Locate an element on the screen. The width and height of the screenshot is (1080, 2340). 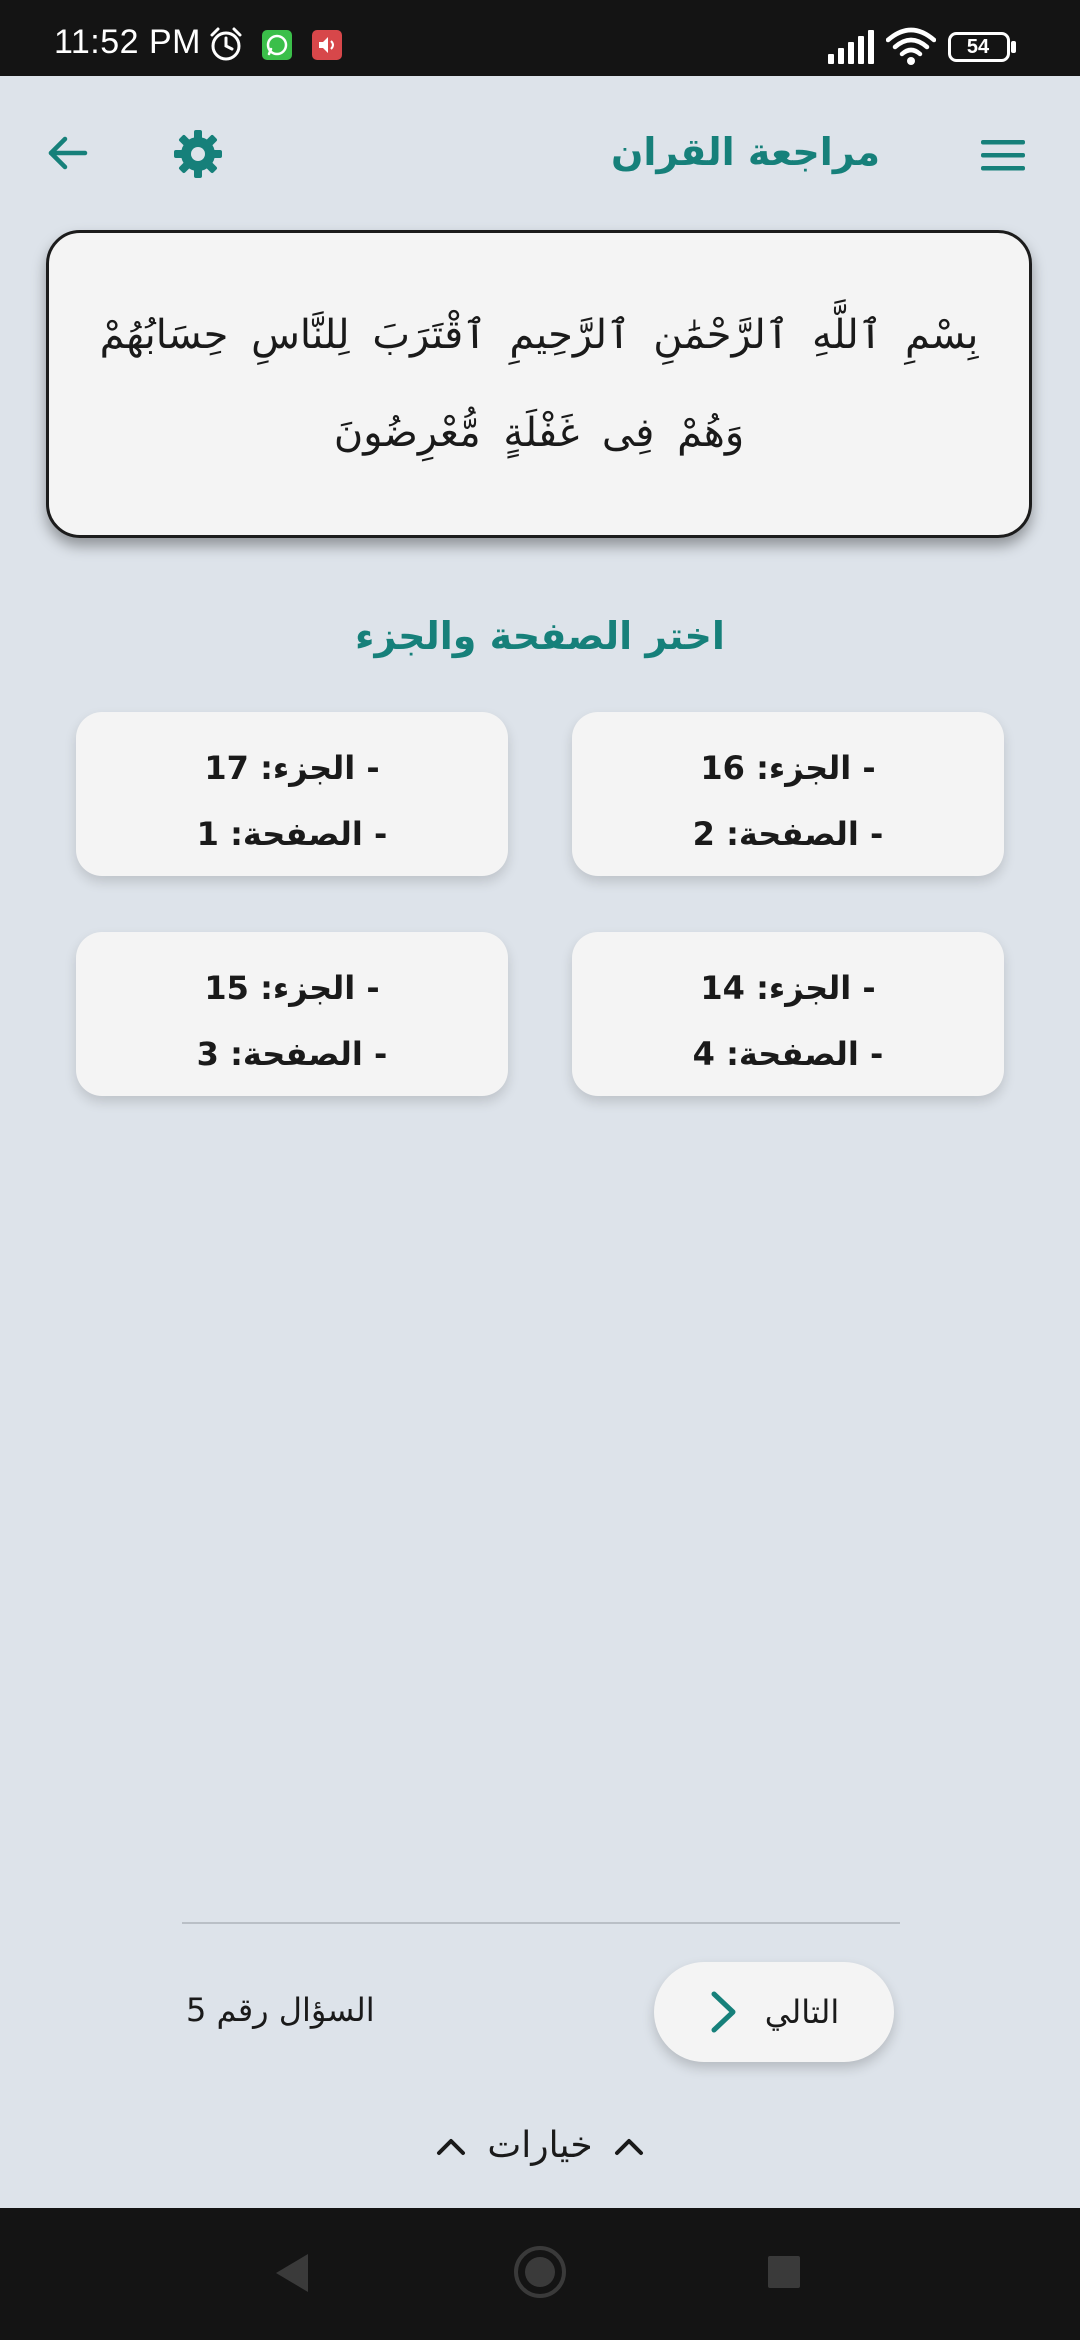
options-toggle: خيارات is located at coordinates (540, 2146).